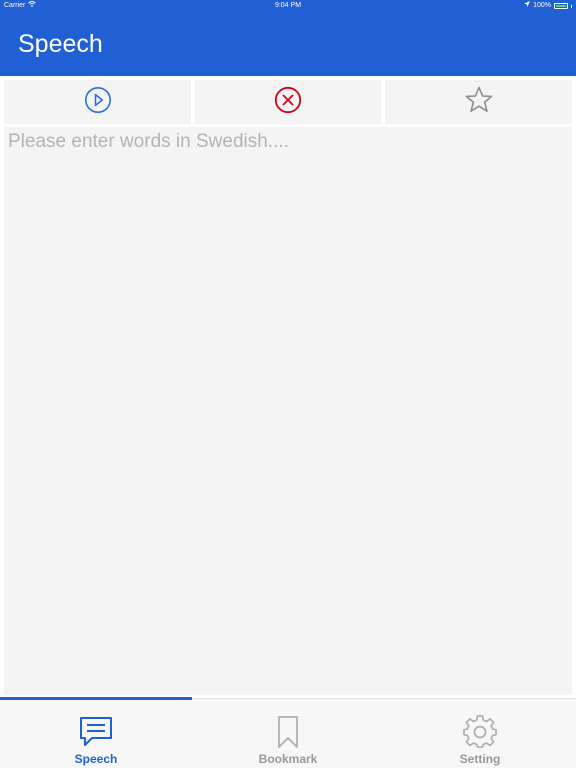 Image resolution: width=576 pixels, height=768 pixels. I want to click on navigation-bar: Speech, so click(288, 44).